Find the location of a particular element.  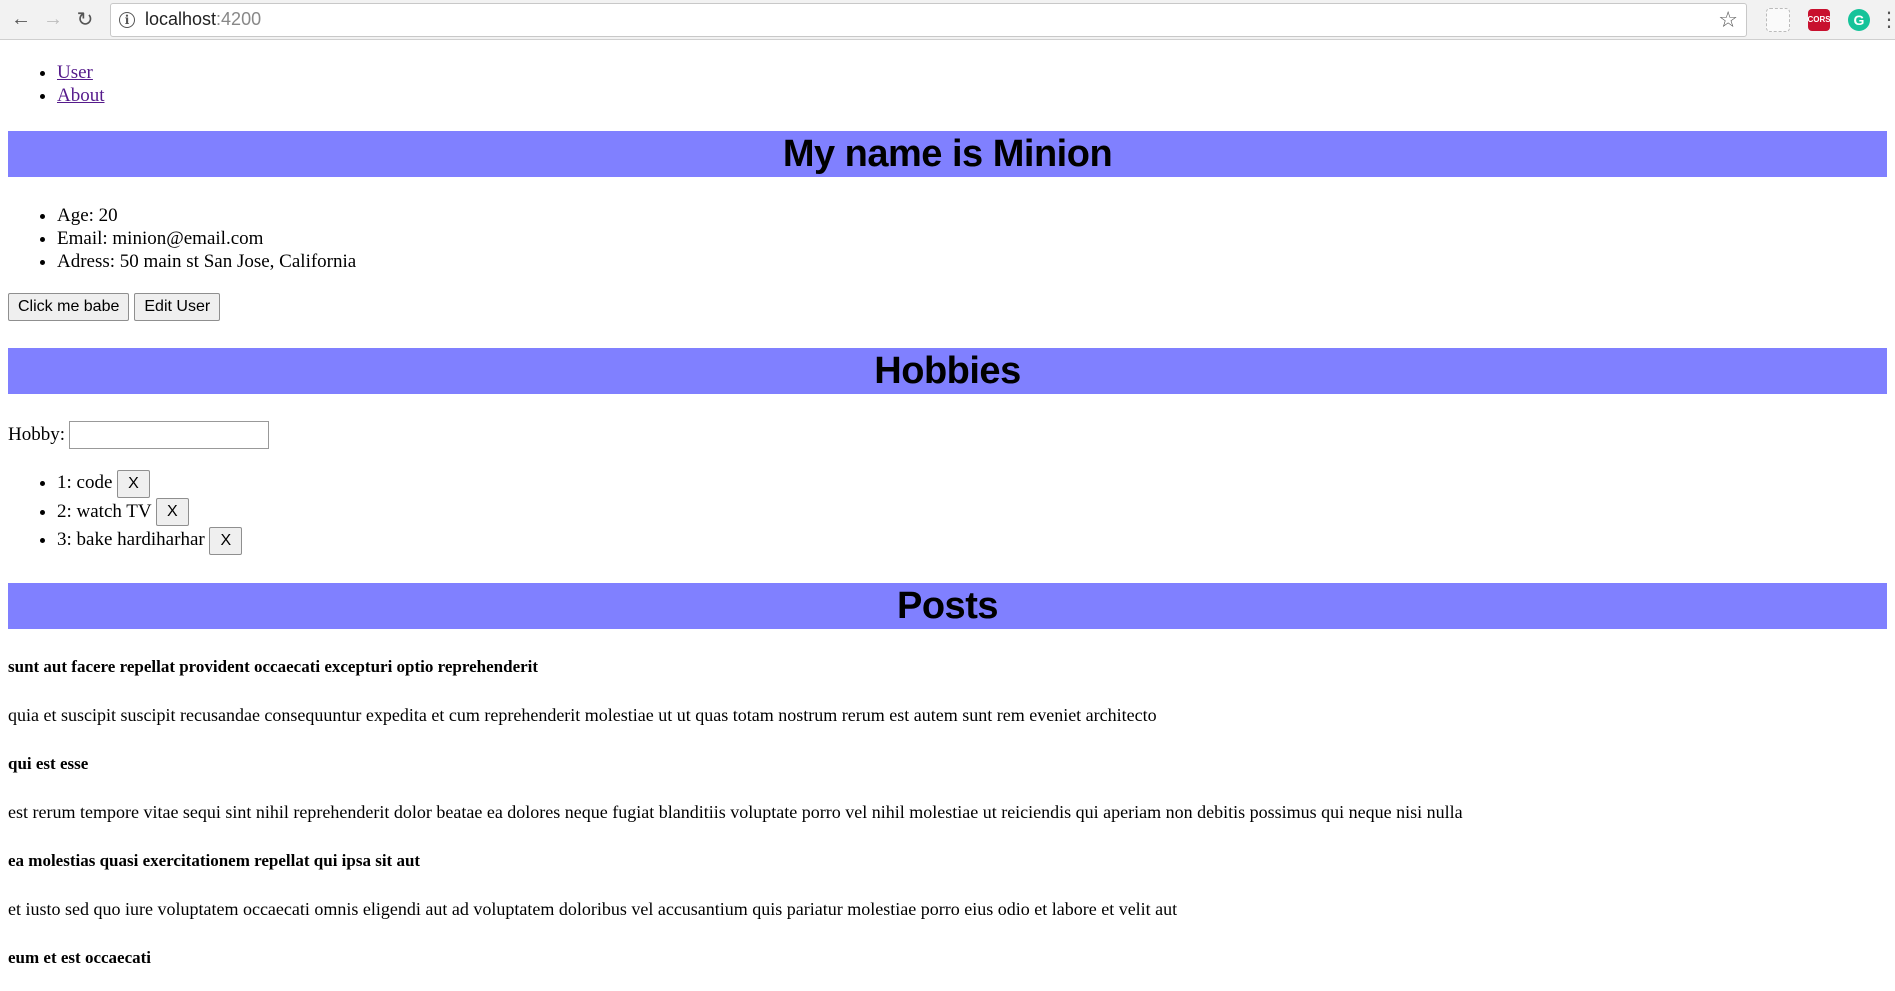

list-item: 1: code X is located at coordinates (972, 483).